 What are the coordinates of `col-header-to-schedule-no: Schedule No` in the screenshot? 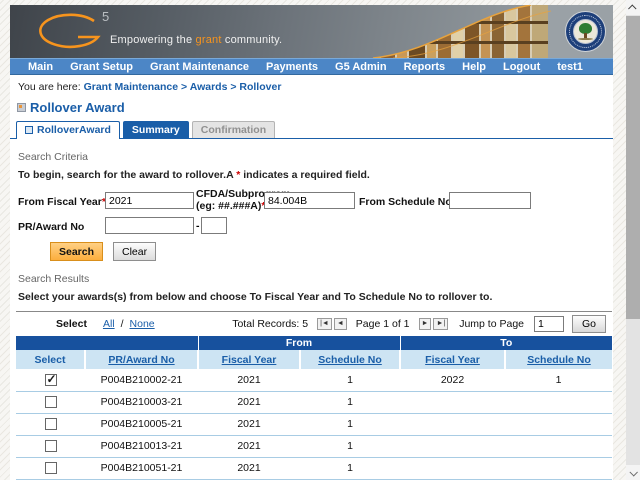 It's located at (558, 359).